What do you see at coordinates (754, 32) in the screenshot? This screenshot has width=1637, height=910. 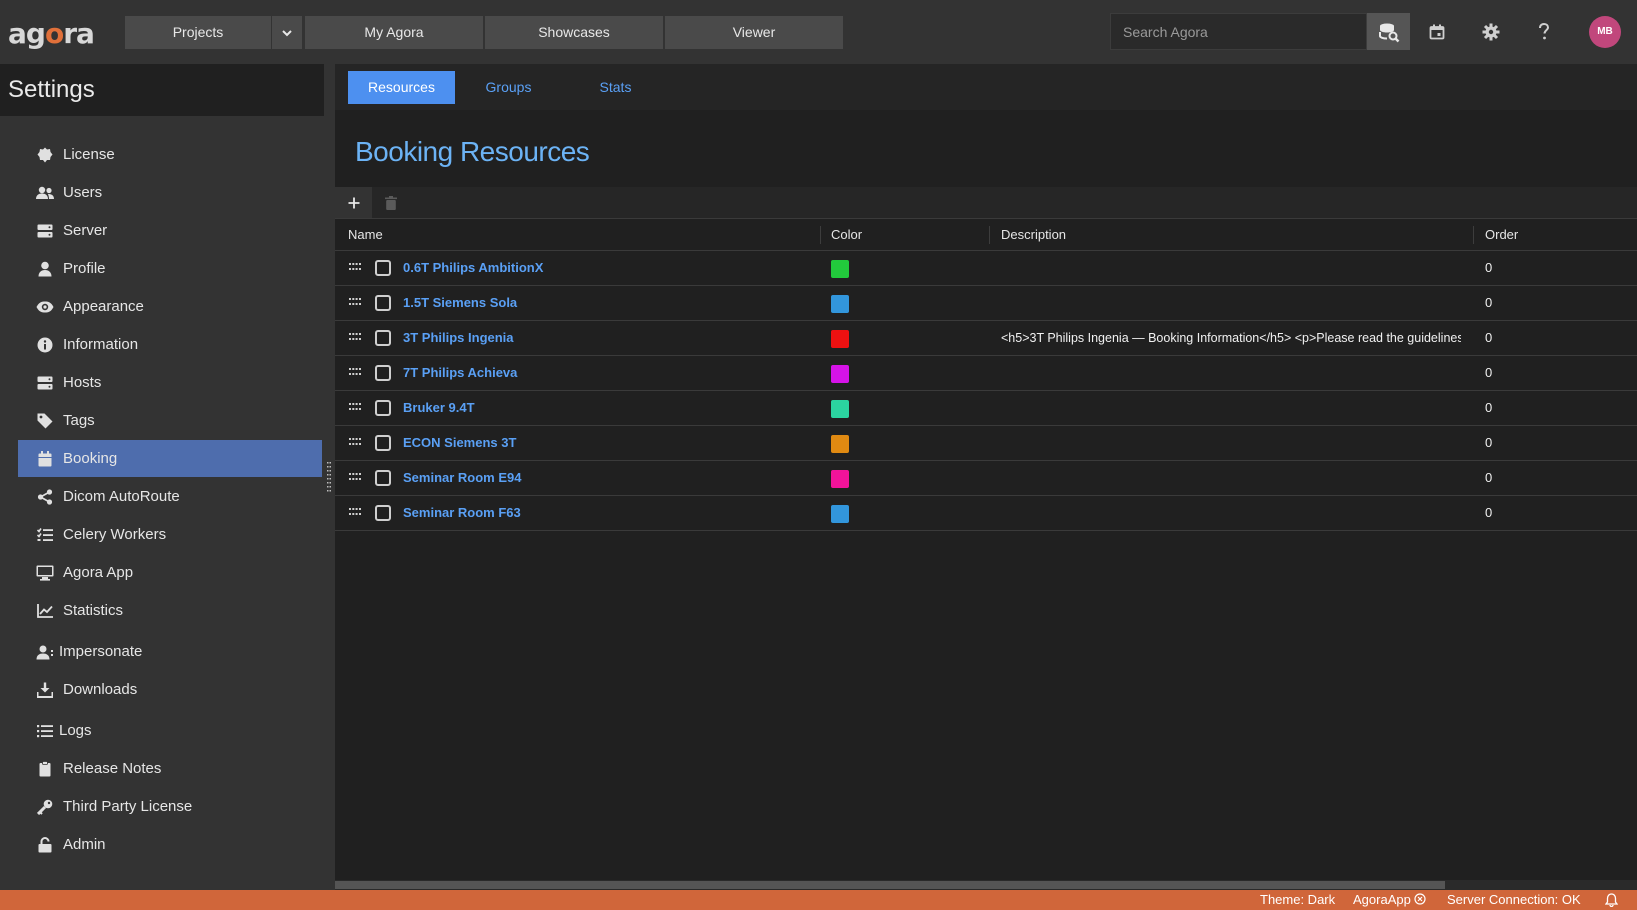 I see `viewer-button: Viewer` at bounding box center [754, 32].